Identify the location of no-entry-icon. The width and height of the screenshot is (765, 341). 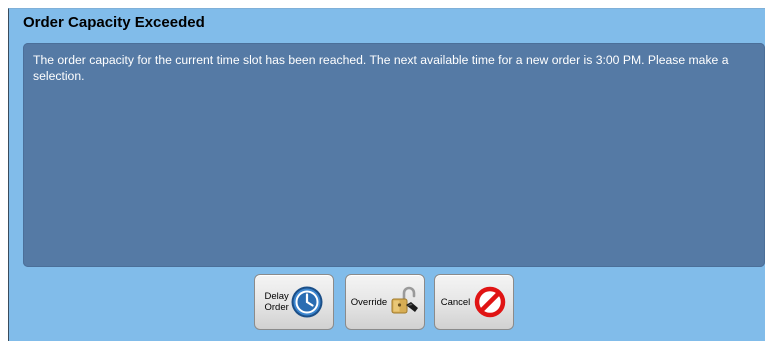
(490, 302).